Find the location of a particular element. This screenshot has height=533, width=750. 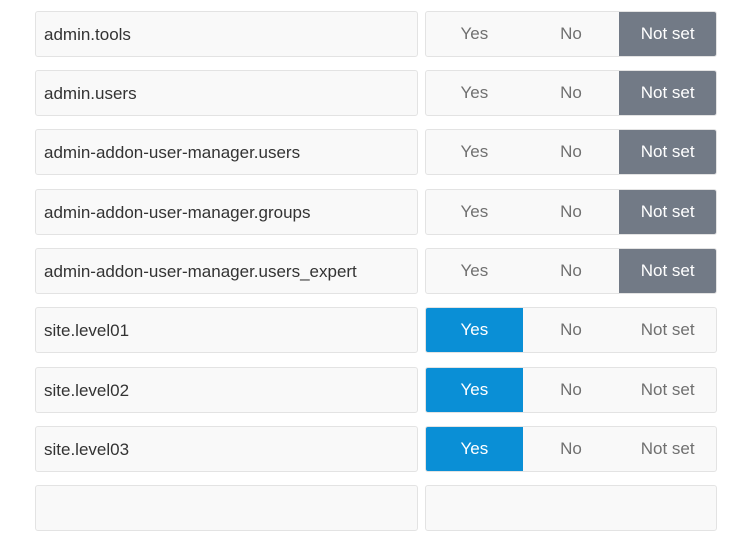

permission-row: admin.users Yes No Not set is located at coordinates (375, 94).